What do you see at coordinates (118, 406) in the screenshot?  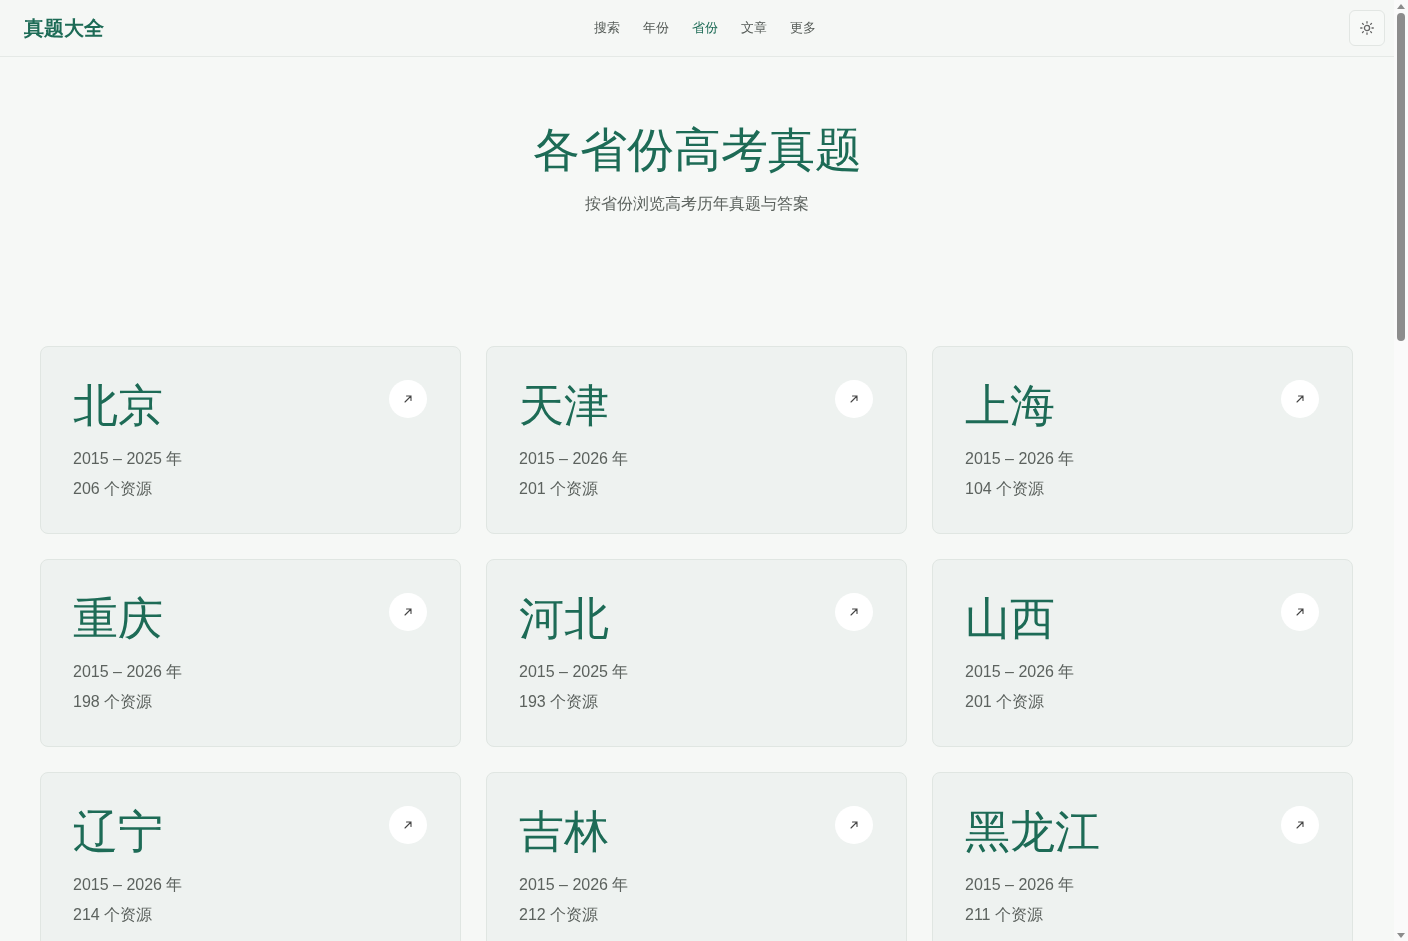 I see `province-name: 北京` at bounding box center [118, 406].